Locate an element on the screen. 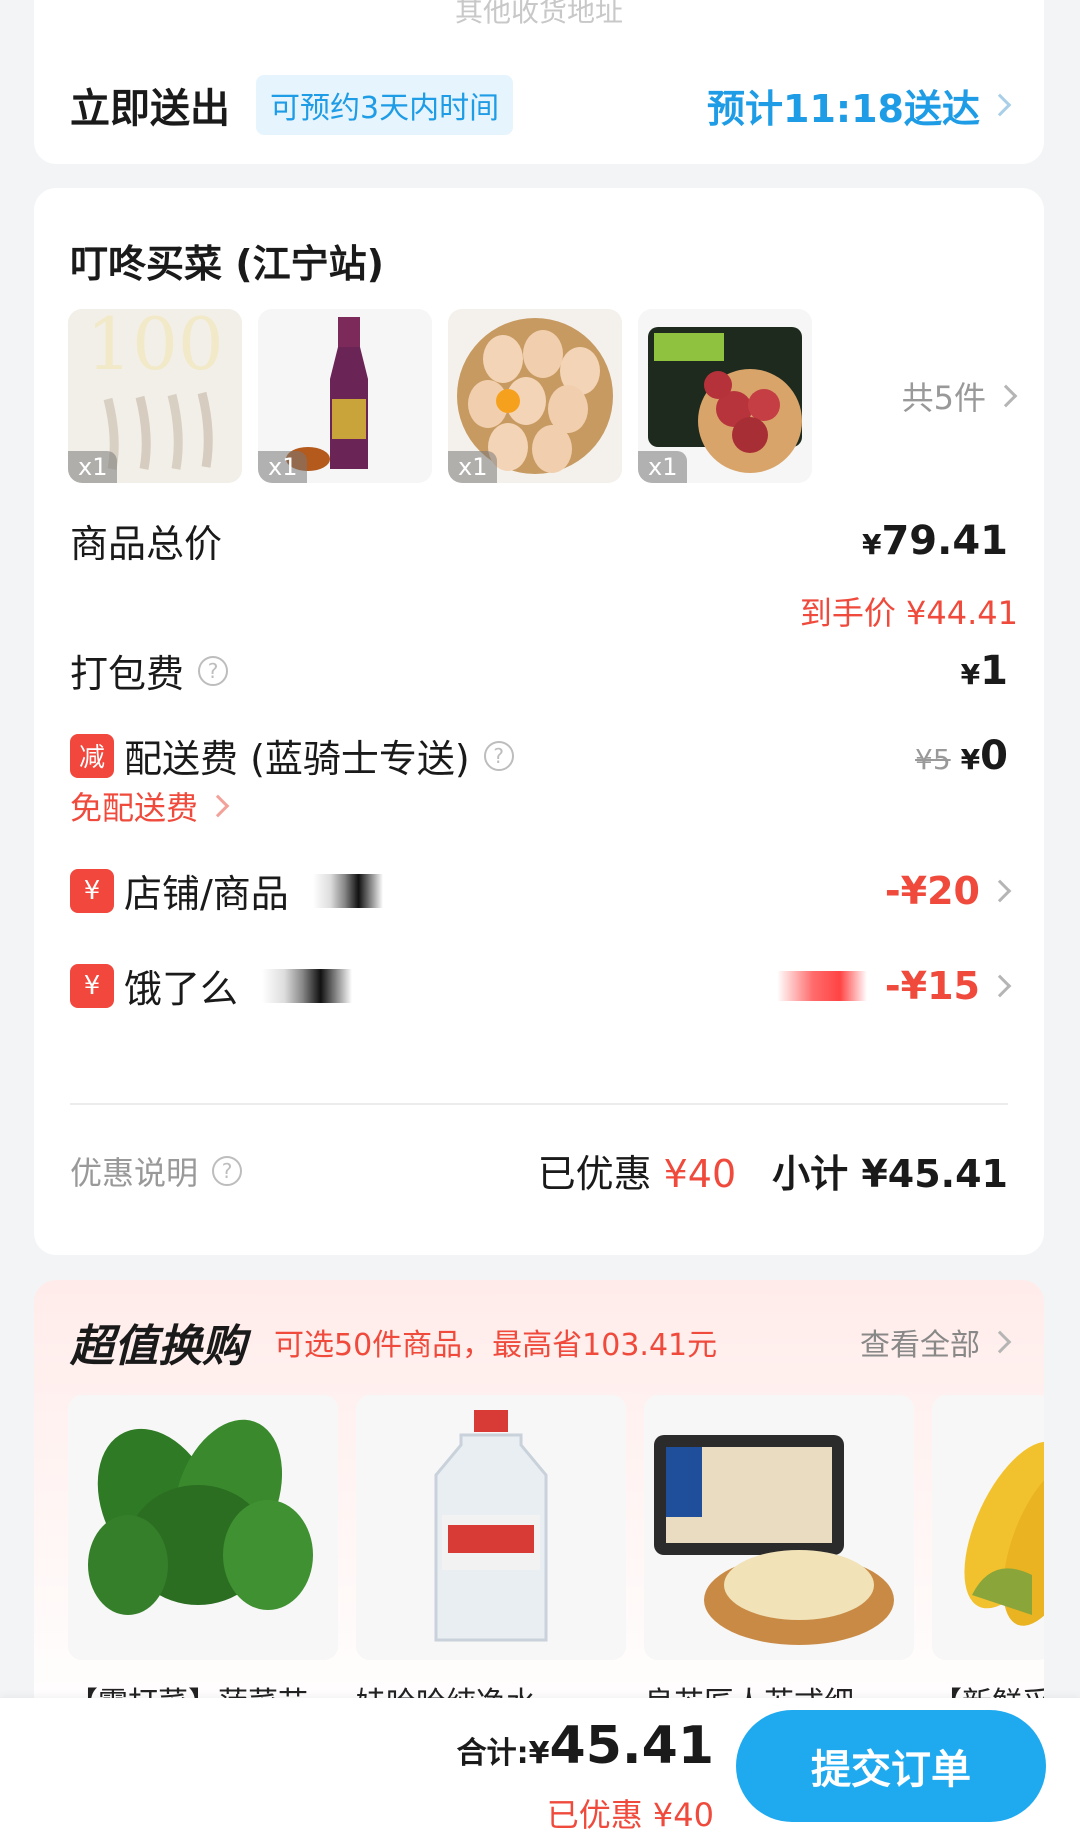 The image size is (1080, 1841). product-card: 【新鲜采 is located at coordinates (988, 1558).